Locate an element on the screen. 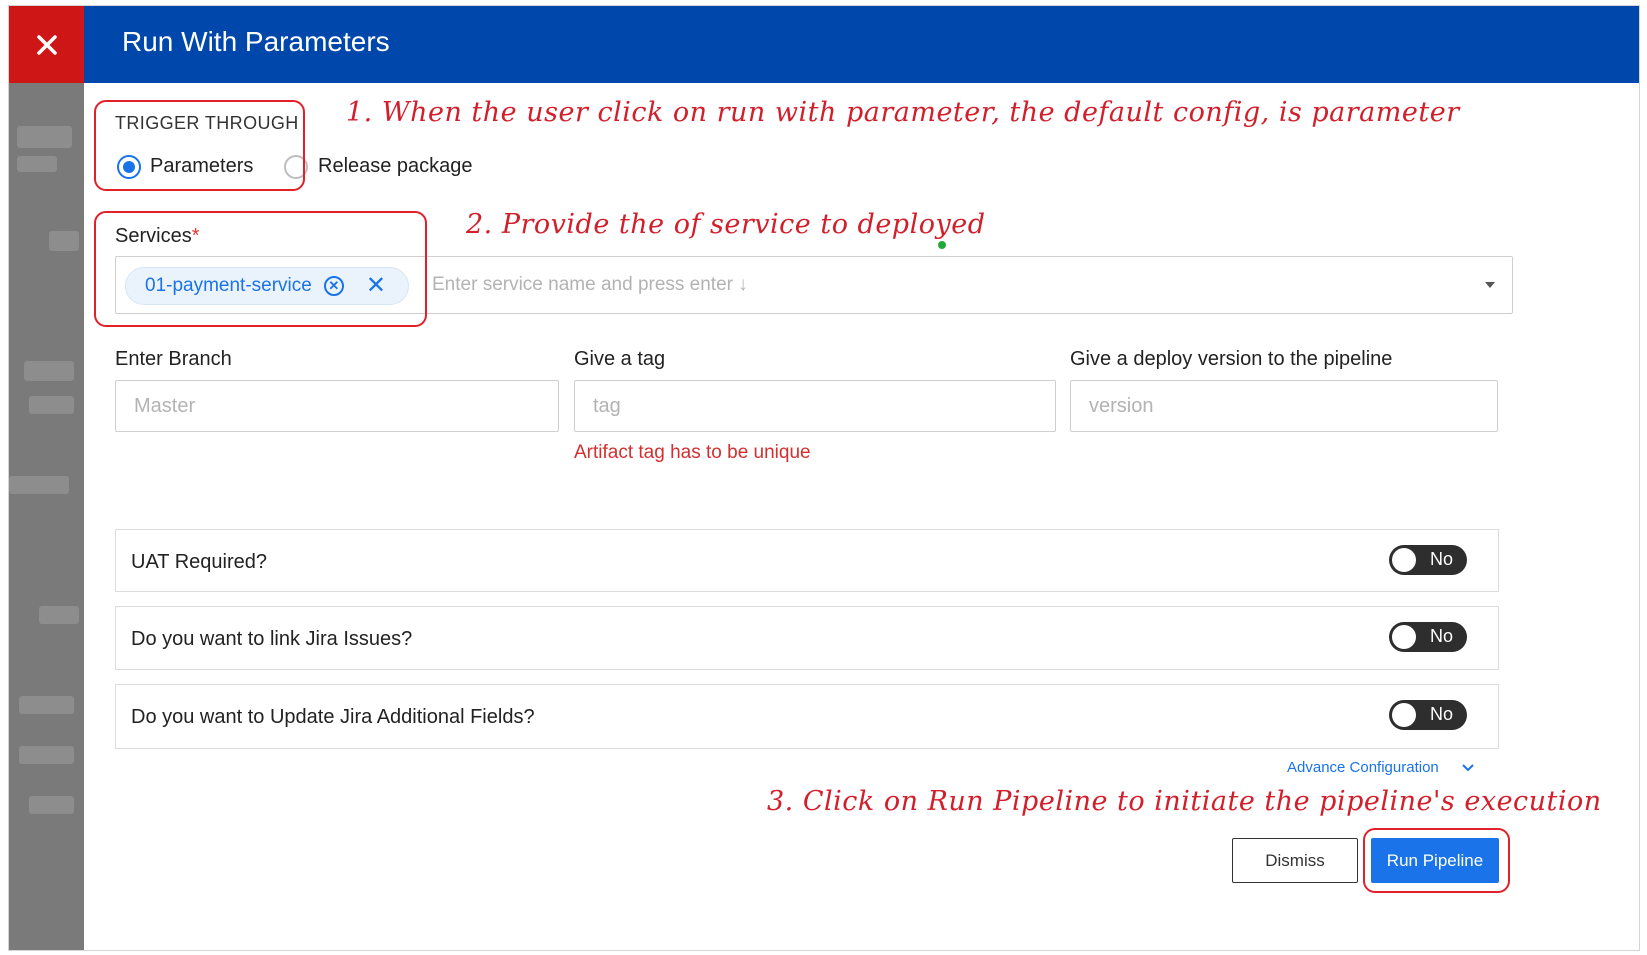 The image size is (1647, 955). dismiss-button: Dismiss is located at coordinates (1295, 860).